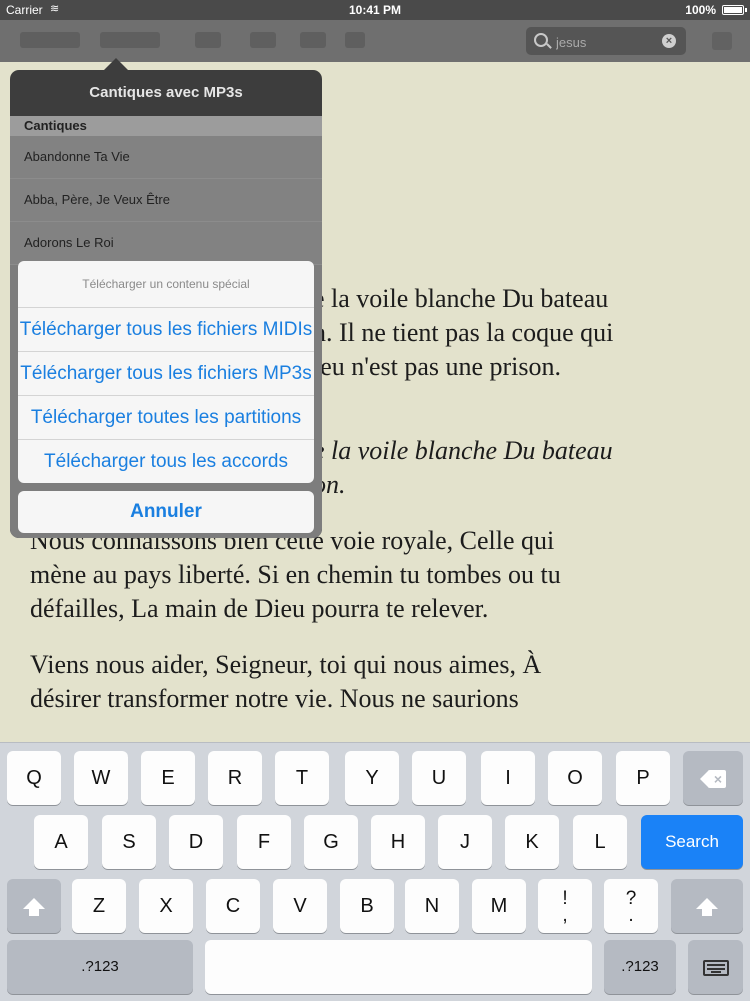  I want to click on key-p: P, so click(643, 778).